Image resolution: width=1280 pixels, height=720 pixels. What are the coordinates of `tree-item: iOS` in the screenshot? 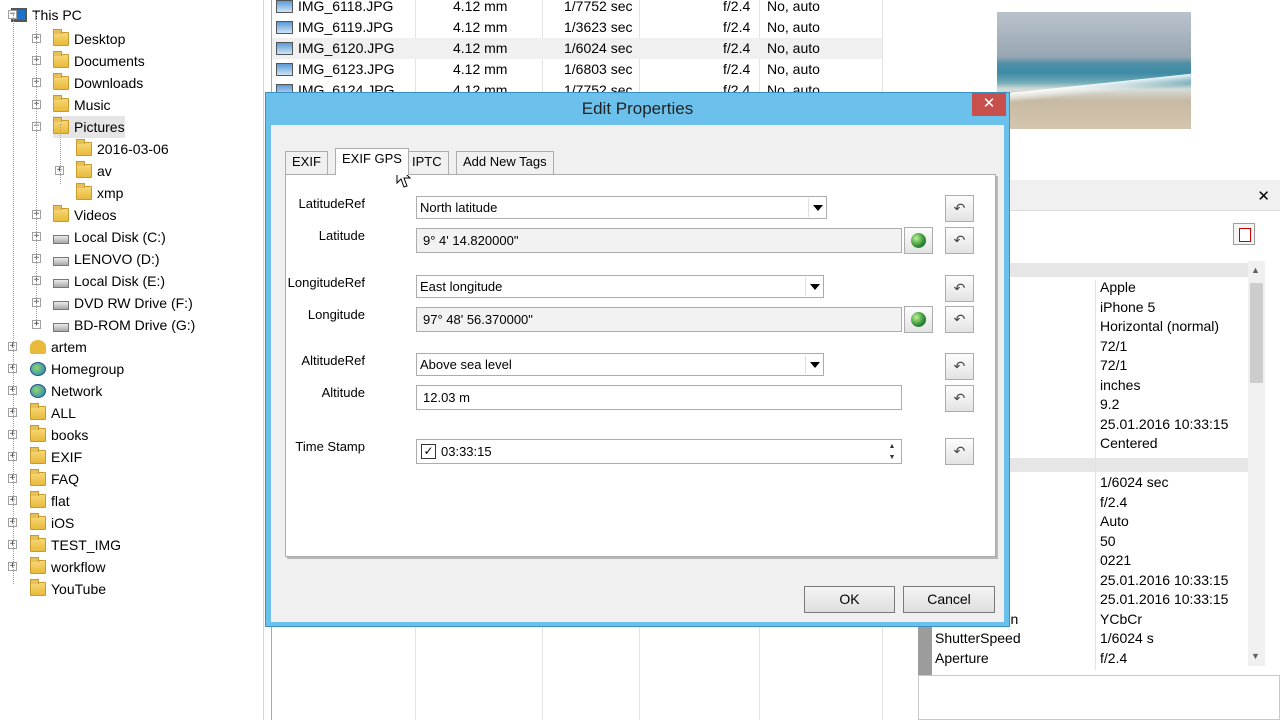 It's located at (52, 523).